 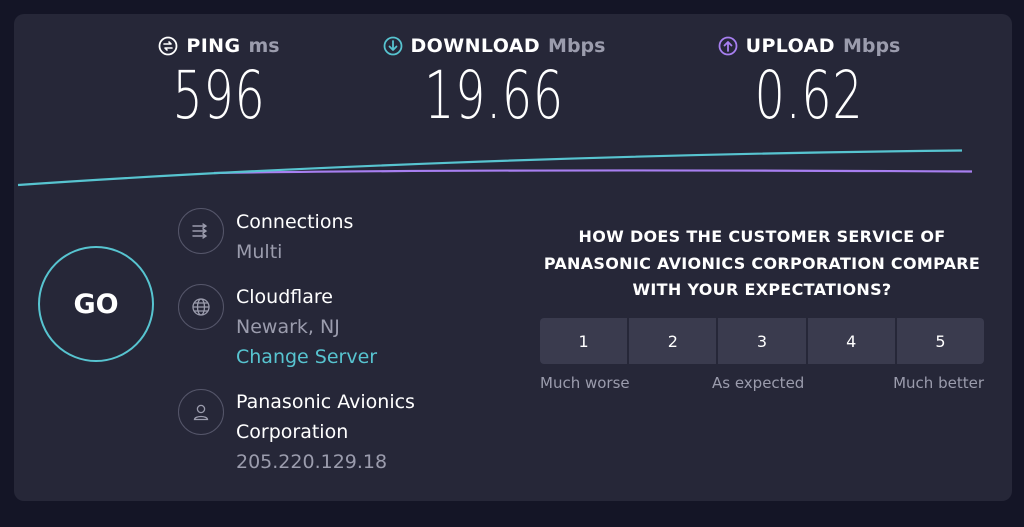 I want to click on go-button: GO, so click(x=96, y=304).